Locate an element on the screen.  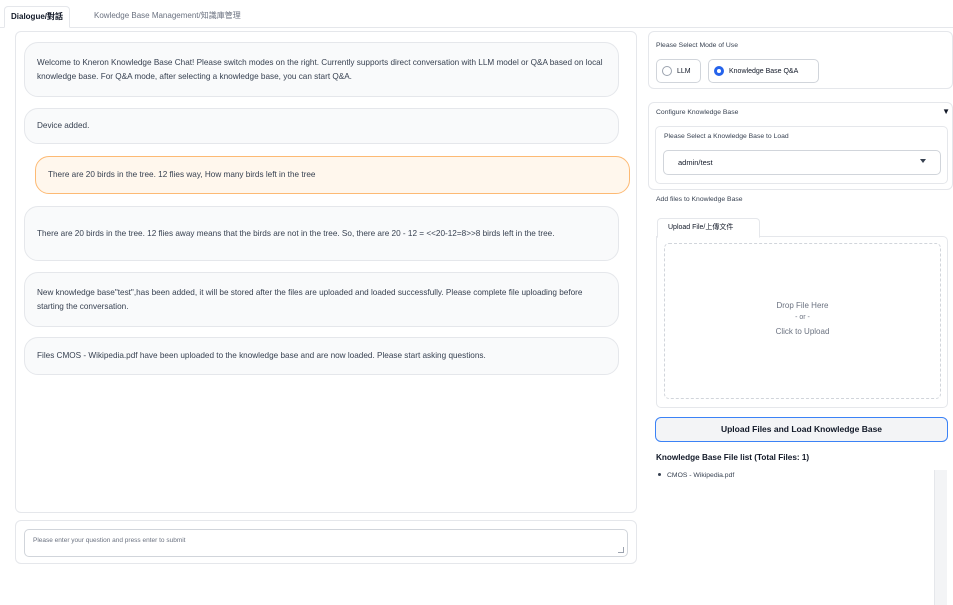
mode-option-label: LLM is located at coordinates (684, 71).